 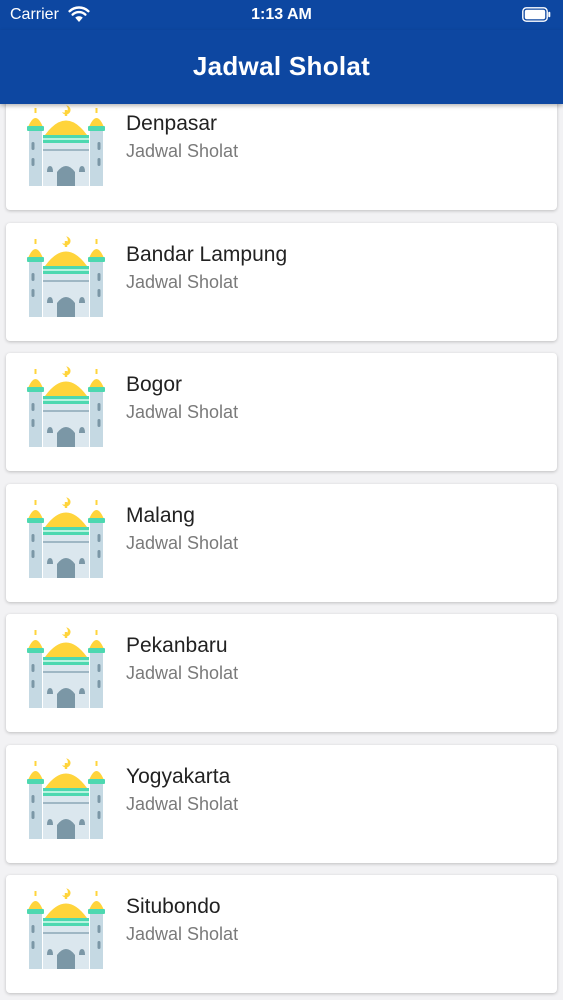 What do you see at coordinates (281, 281) in the screenshot?
I see `city-card: Bandar Lampung Jadwal Sholat` at bounding box center [281, 281].